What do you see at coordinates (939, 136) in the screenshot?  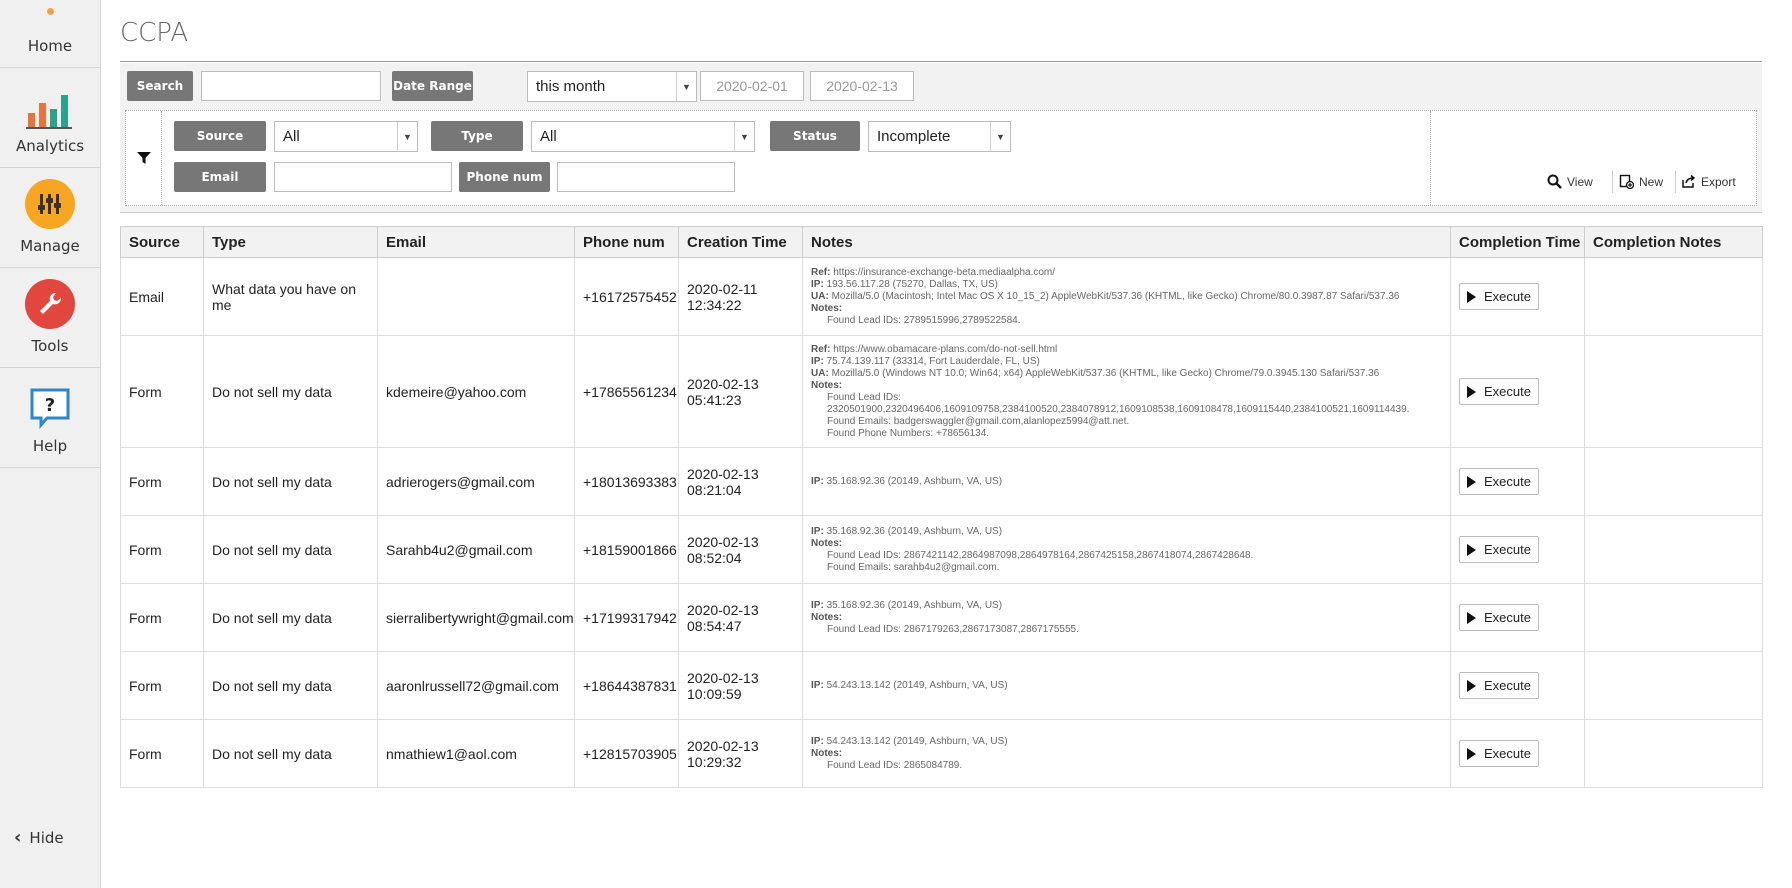 I see `status-select: Incomplete ▼` at bounding box center [939, 136].